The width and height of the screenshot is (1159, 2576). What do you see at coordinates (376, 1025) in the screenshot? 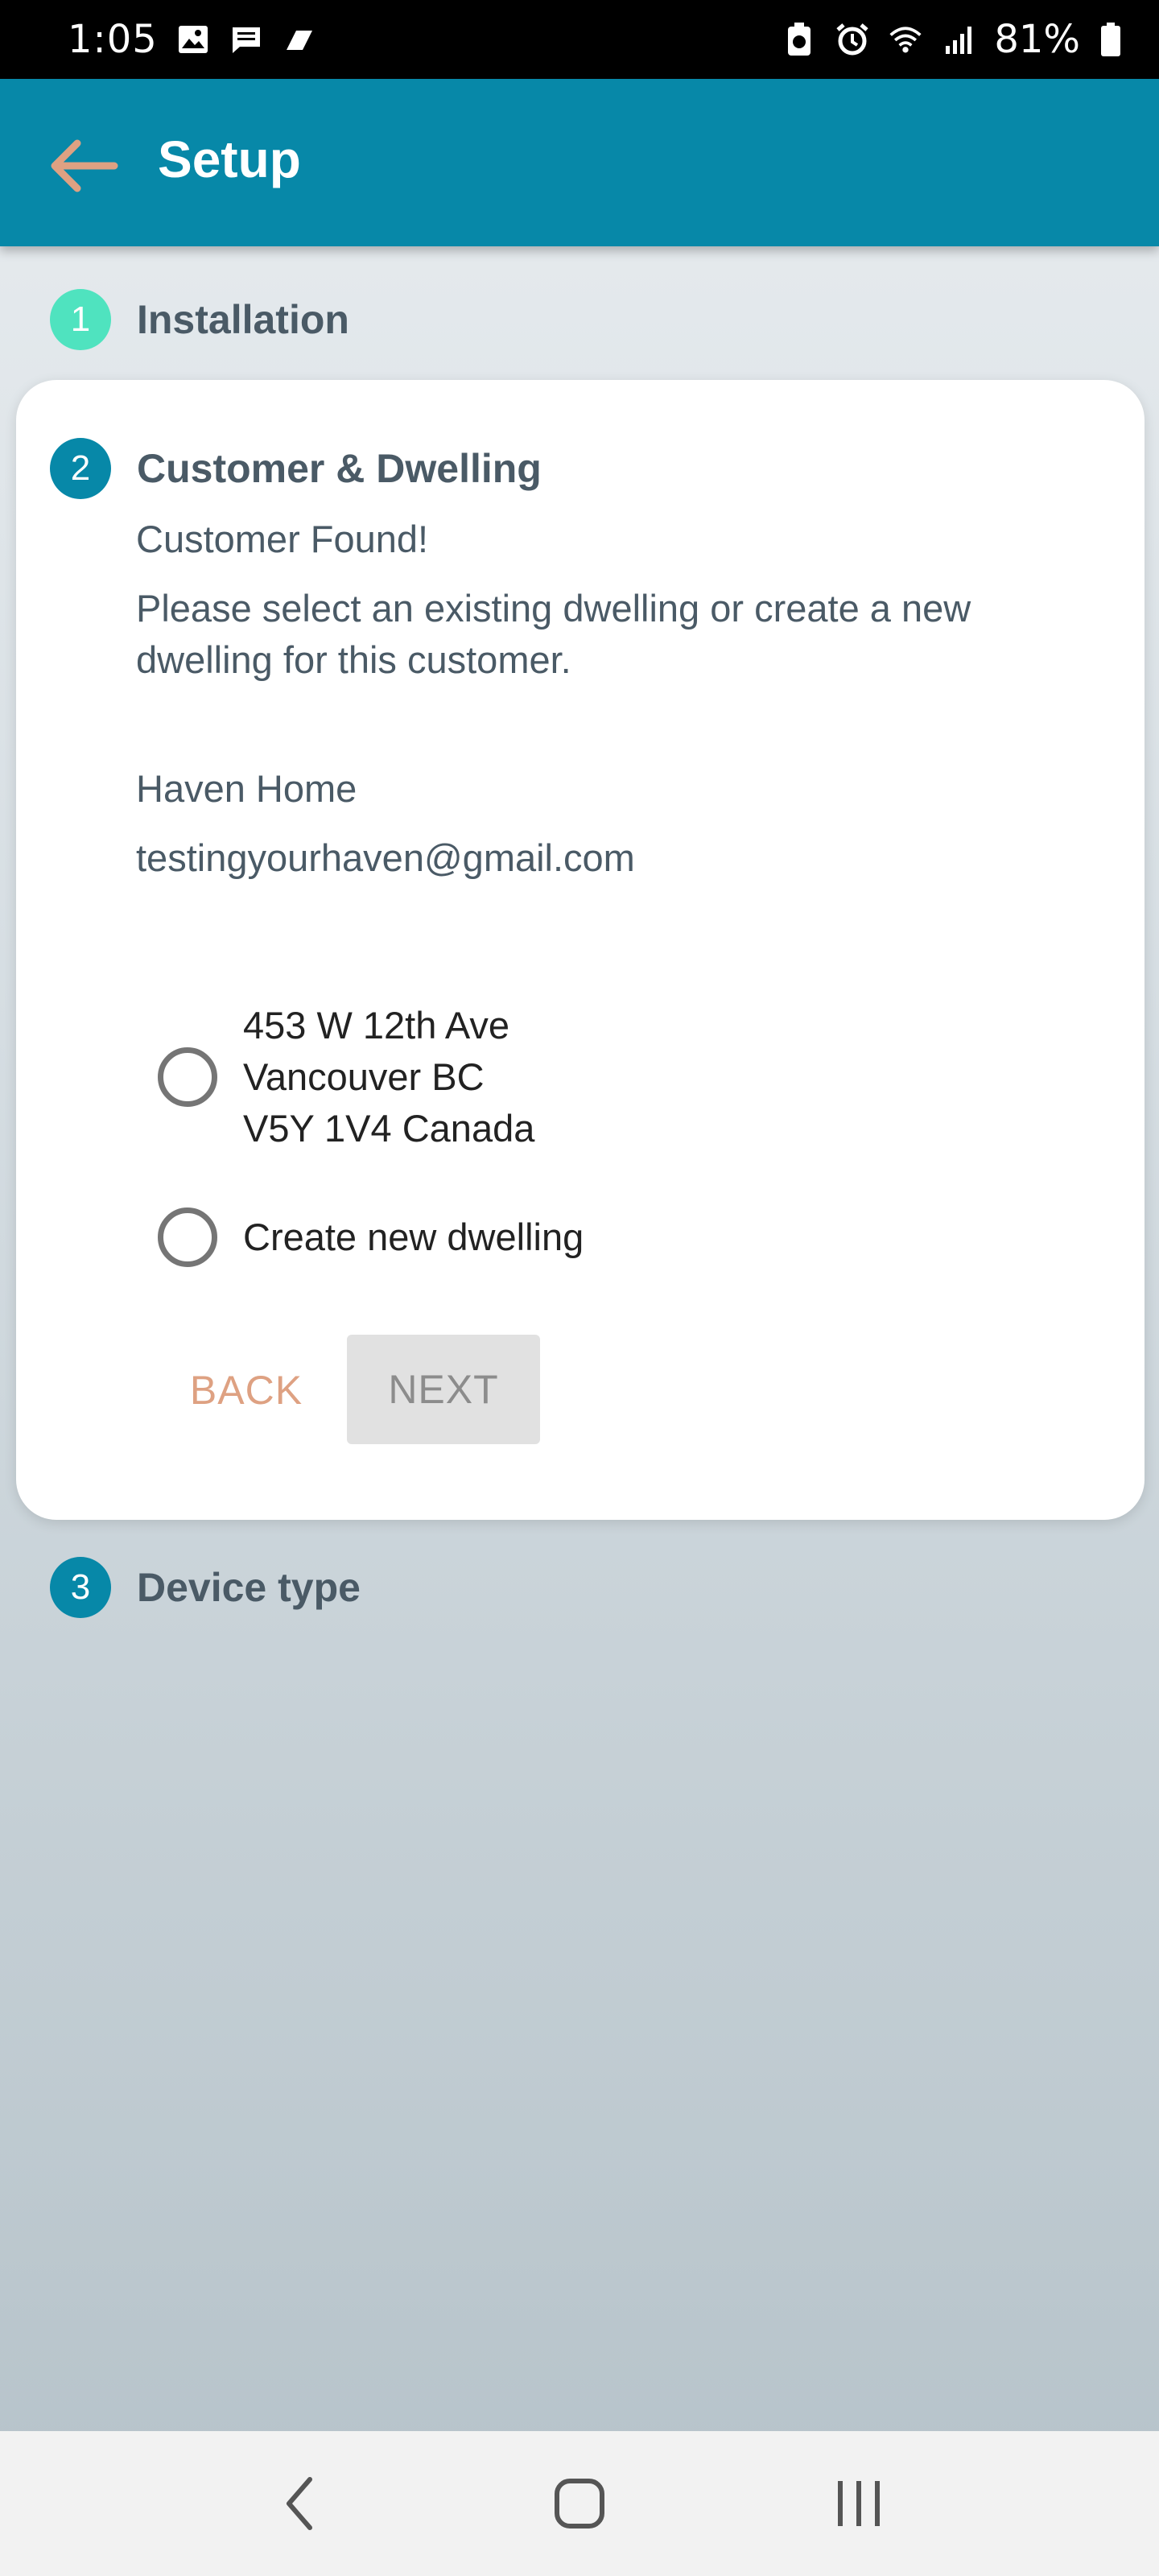
I see `address-line: 453 W 12th Ave` at bounding box center [376, 1025].